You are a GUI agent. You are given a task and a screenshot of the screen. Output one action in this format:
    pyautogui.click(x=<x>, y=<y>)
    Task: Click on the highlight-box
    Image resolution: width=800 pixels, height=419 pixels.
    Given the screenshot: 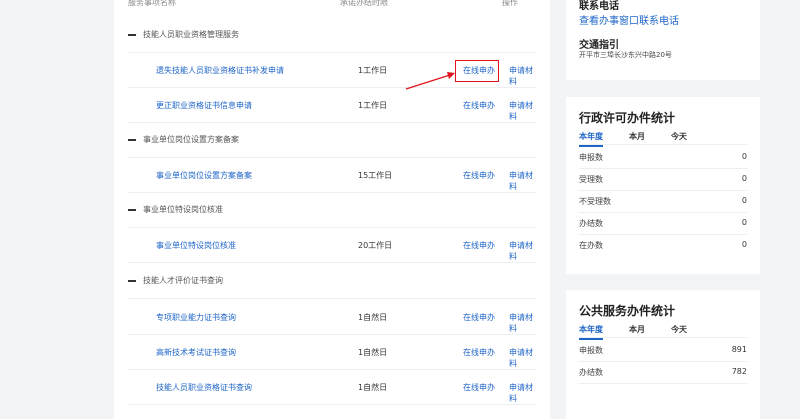 What is the action you would take?
    pyautogui.click(x=477, y=71)
    